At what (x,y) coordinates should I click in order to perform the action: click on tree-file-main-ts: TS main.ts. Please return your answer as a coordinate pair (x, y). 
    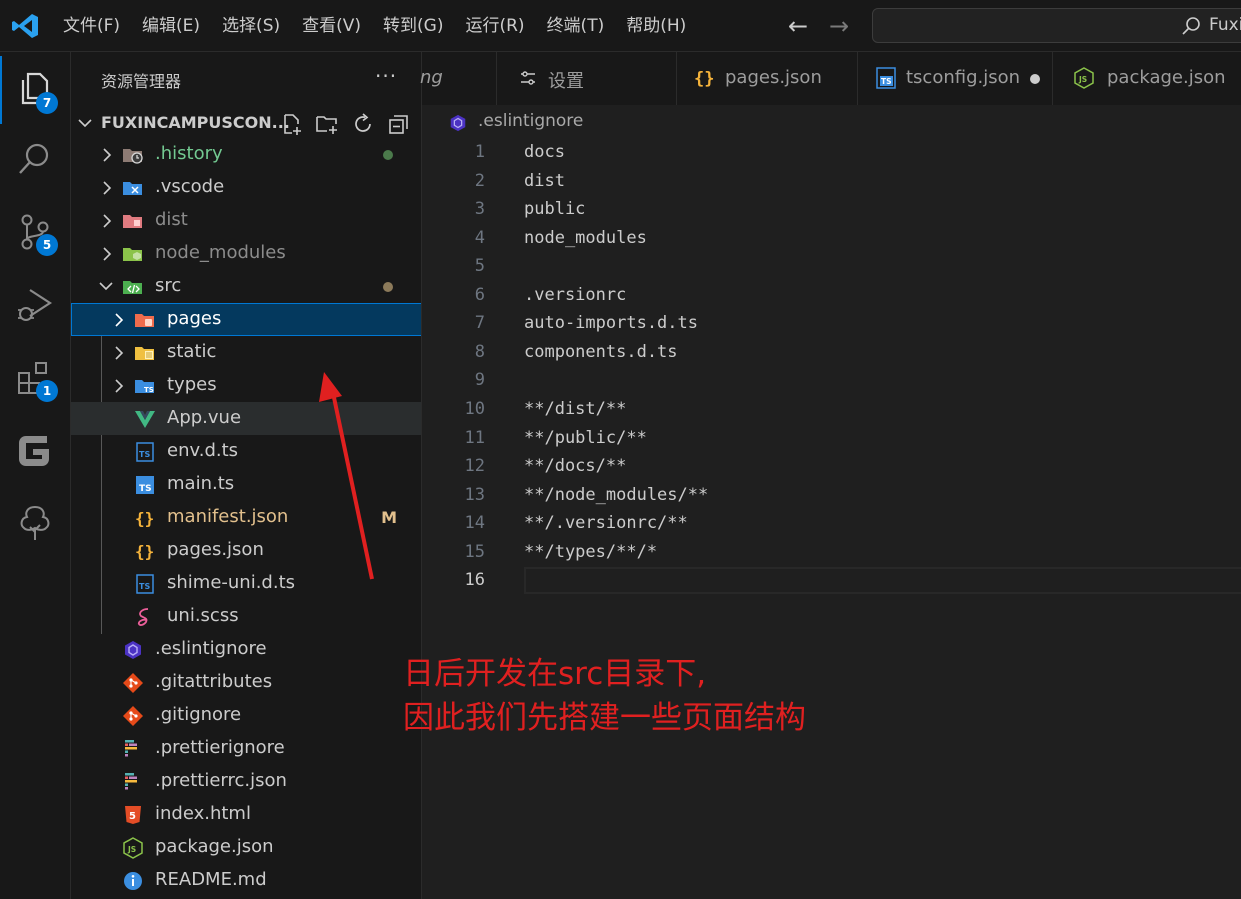
    Looking at the image, I should click on (246, 484).